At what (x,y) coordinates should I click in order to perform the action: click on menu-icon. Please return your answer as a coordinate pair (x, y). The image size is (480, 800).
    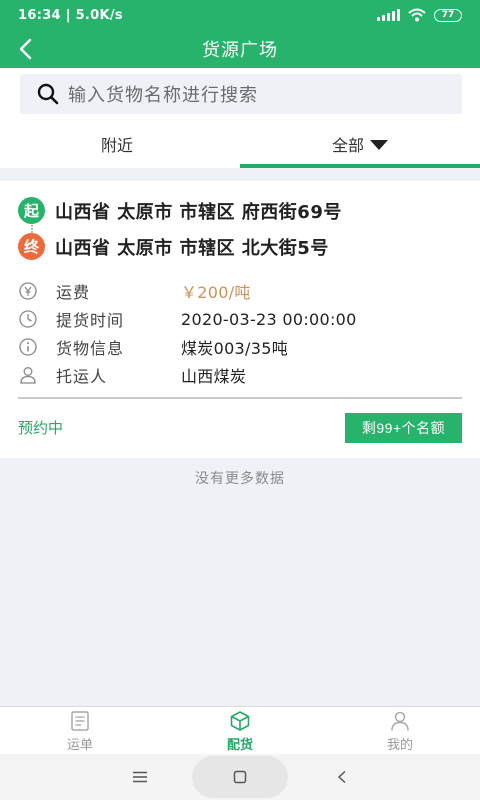
    Looking at the image, I should click on (140, 777).